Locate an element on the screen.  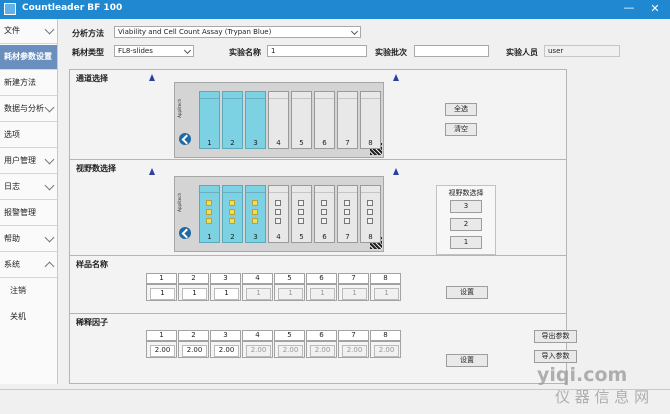
fov-well: 5 is located at coordinates (301, 214).